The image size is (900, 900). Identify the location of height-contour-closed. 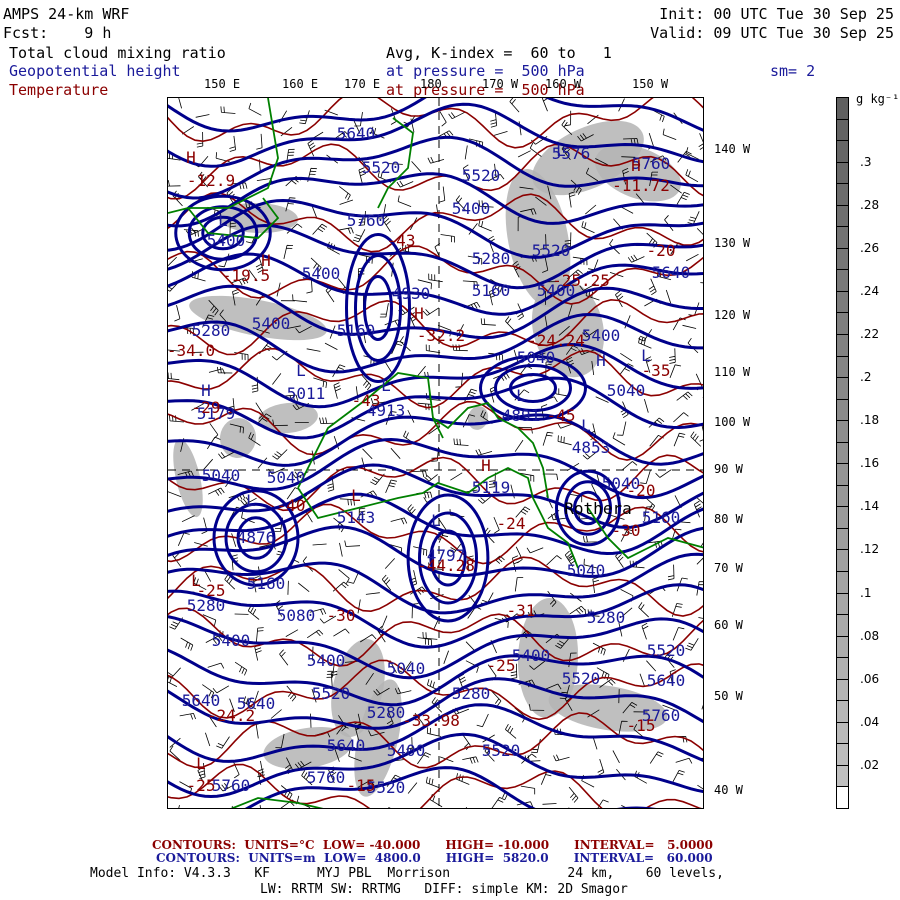
(533, 388).